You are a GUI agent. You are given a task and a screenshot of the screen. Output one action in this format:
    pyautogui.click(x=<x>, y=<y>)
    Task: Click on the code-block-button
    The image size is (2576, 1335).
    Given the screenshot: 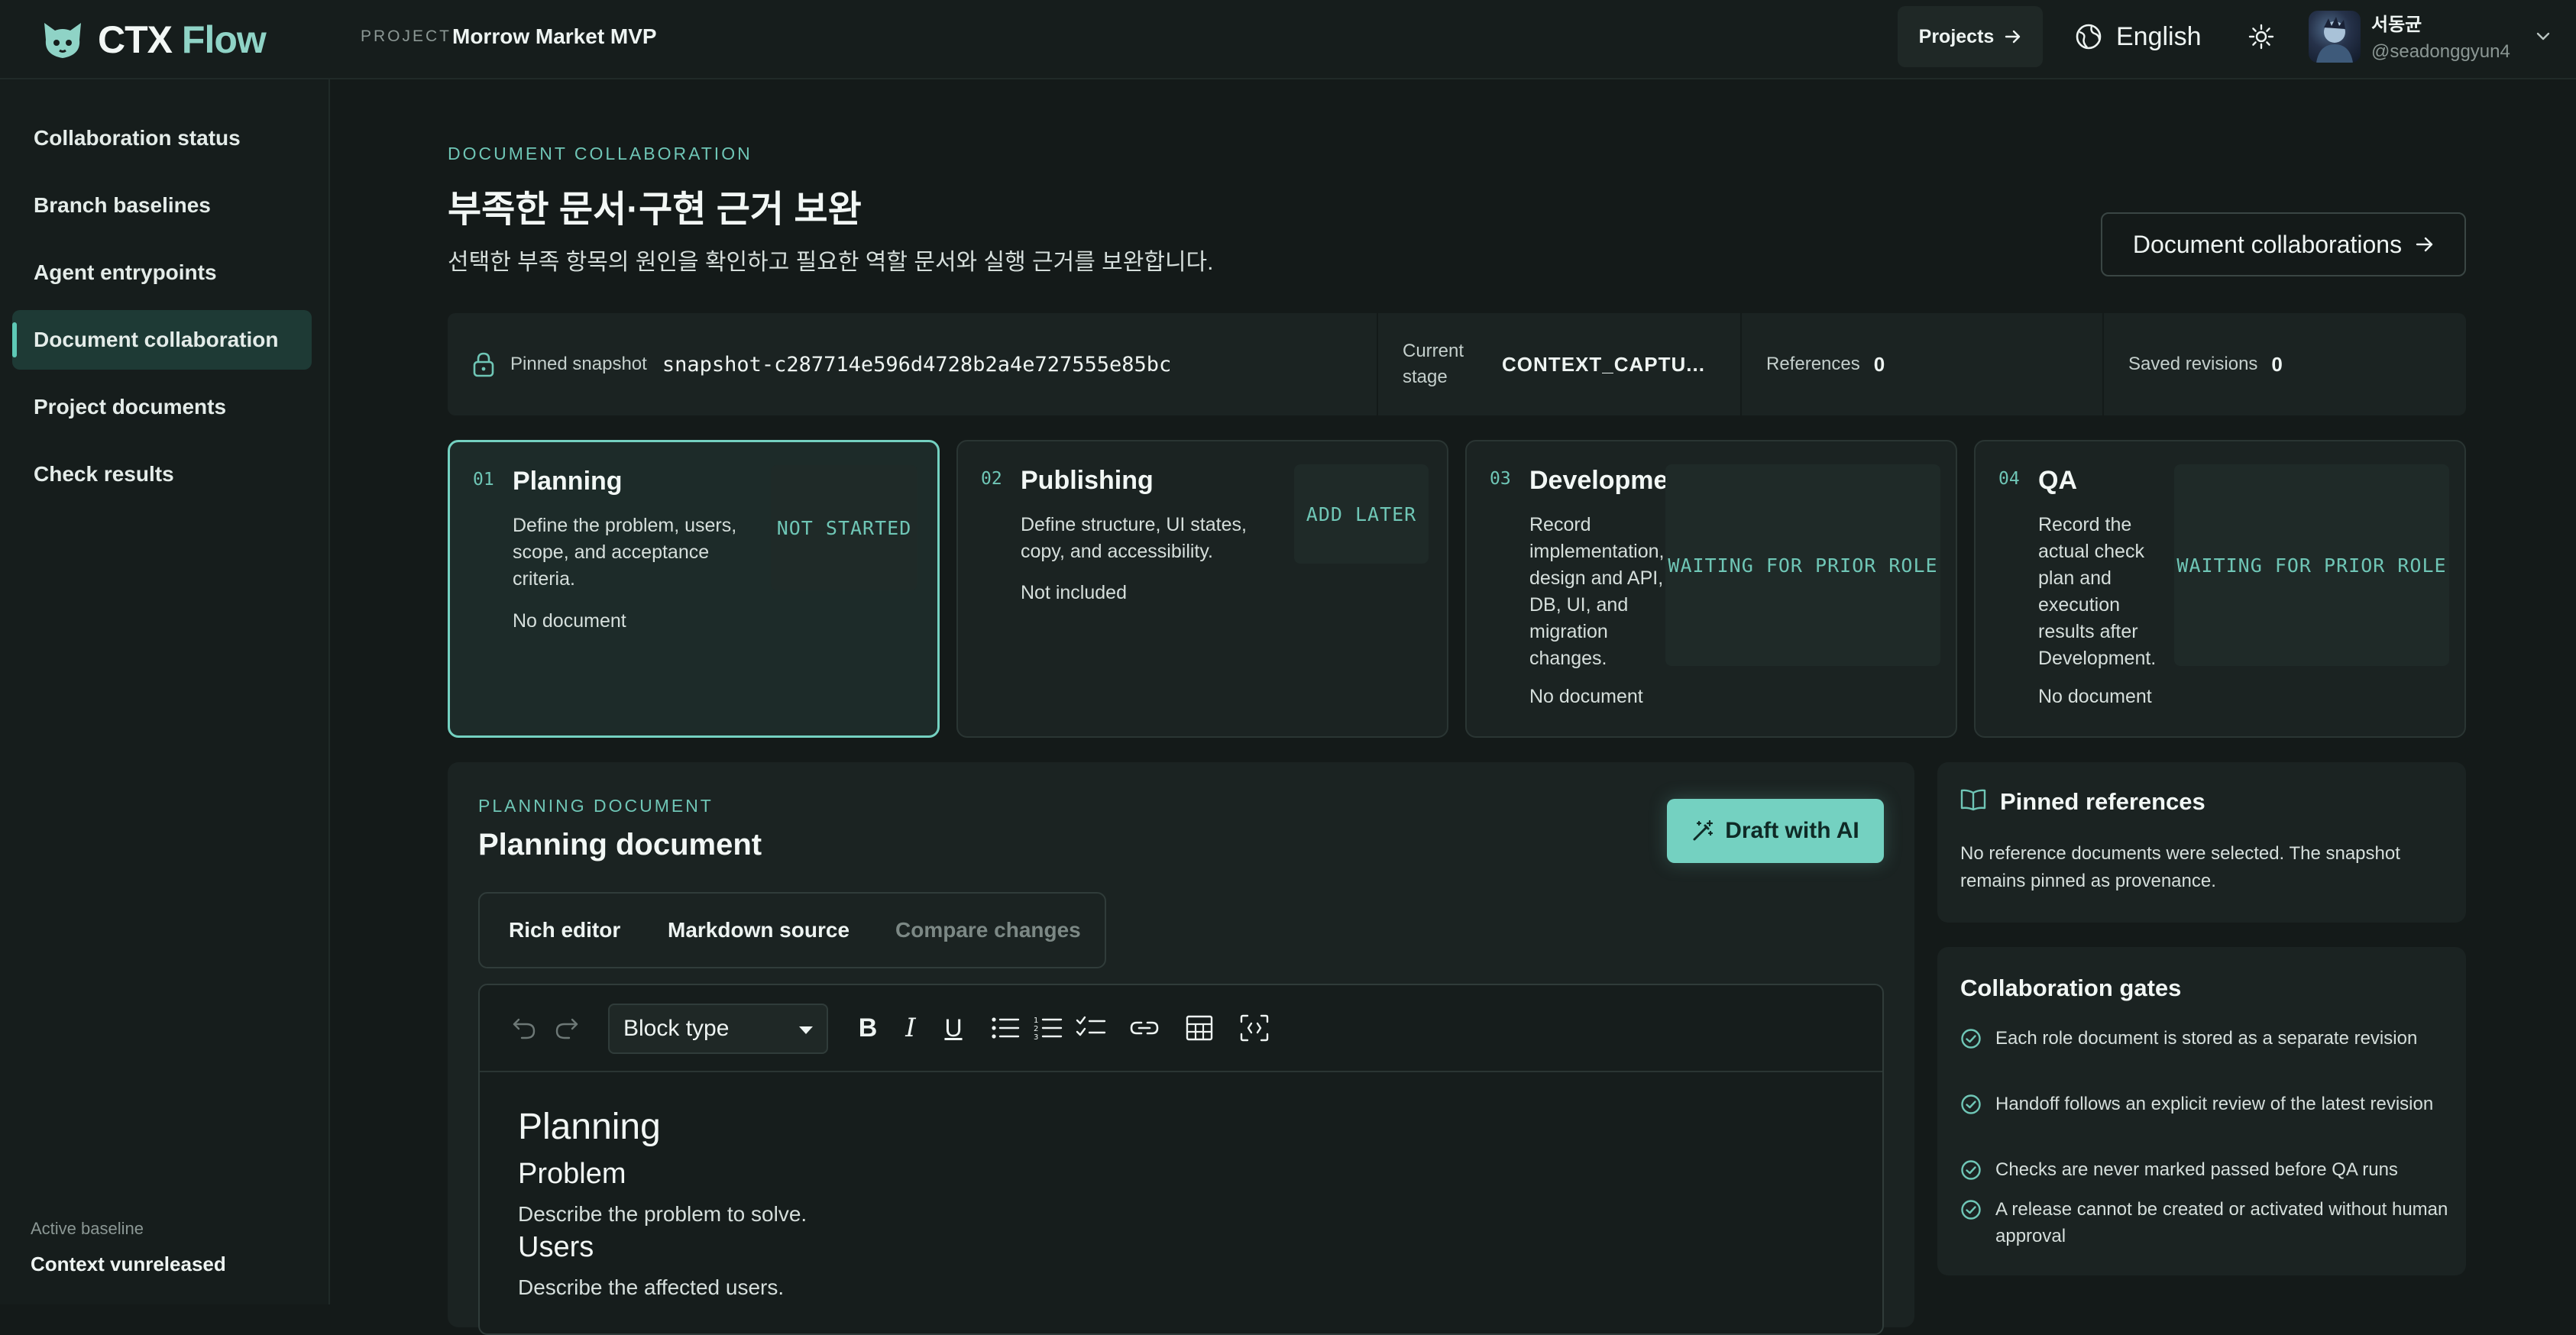 What is the action you would take?
    pyautogui.click(x=1254, y=1028)
    